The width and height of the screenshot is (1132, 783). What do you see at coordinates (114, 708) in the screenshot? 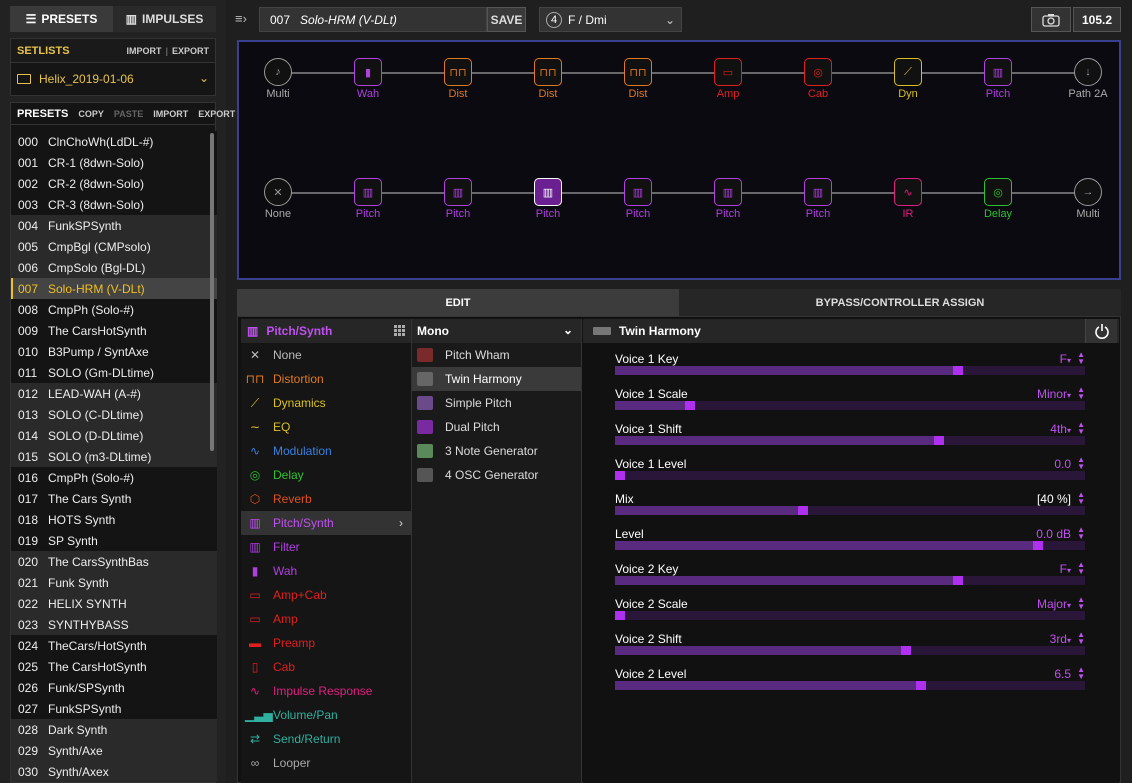
I see `preset-row: 027 FunkSPSynth` at bounding box center [114, 708].